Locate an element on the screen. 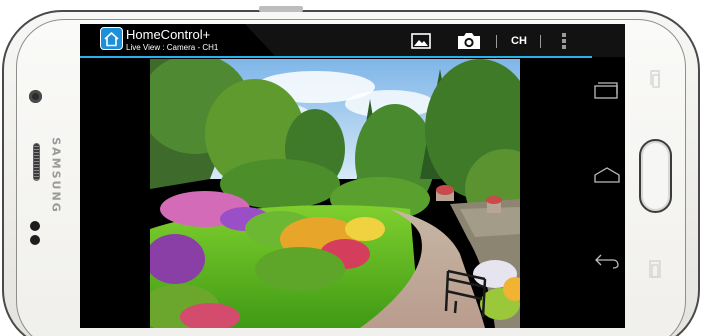 Image resolution: width=704 pixels, height=336 pixels. app-header: HomeControl+ Live View : Camera - CH1 CH is located at coordinates (352, 40).